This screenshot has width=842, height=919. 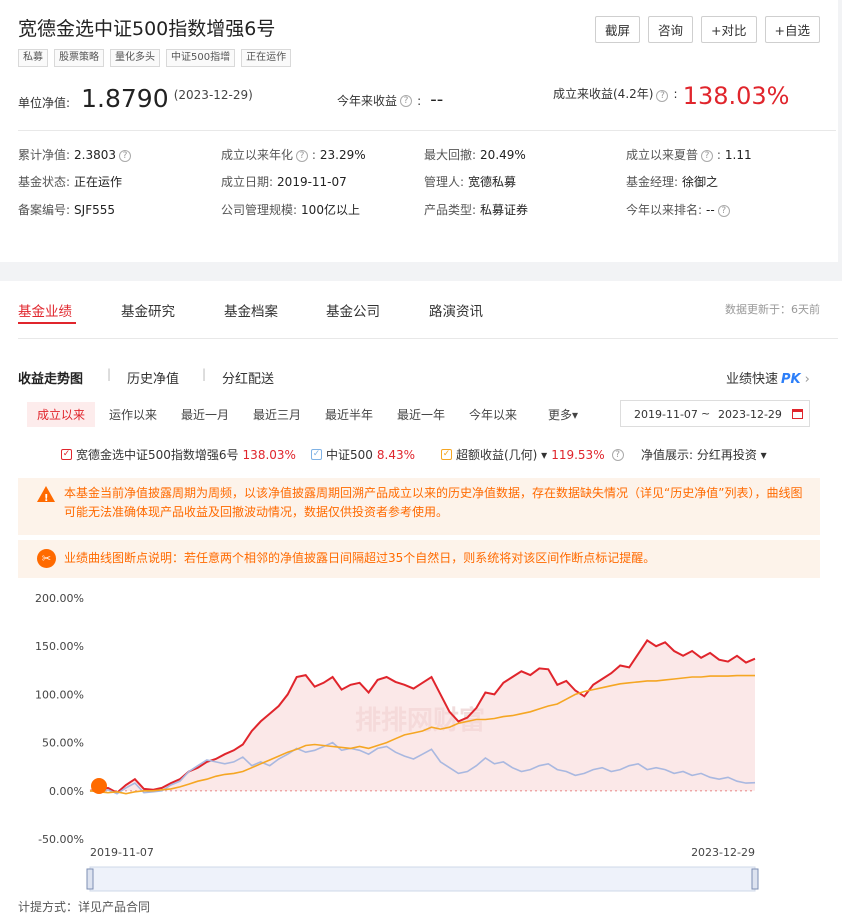 I want to click on legend-fund-name: 宽德金选中证500指数增强6号, so click(x=157, y=455).